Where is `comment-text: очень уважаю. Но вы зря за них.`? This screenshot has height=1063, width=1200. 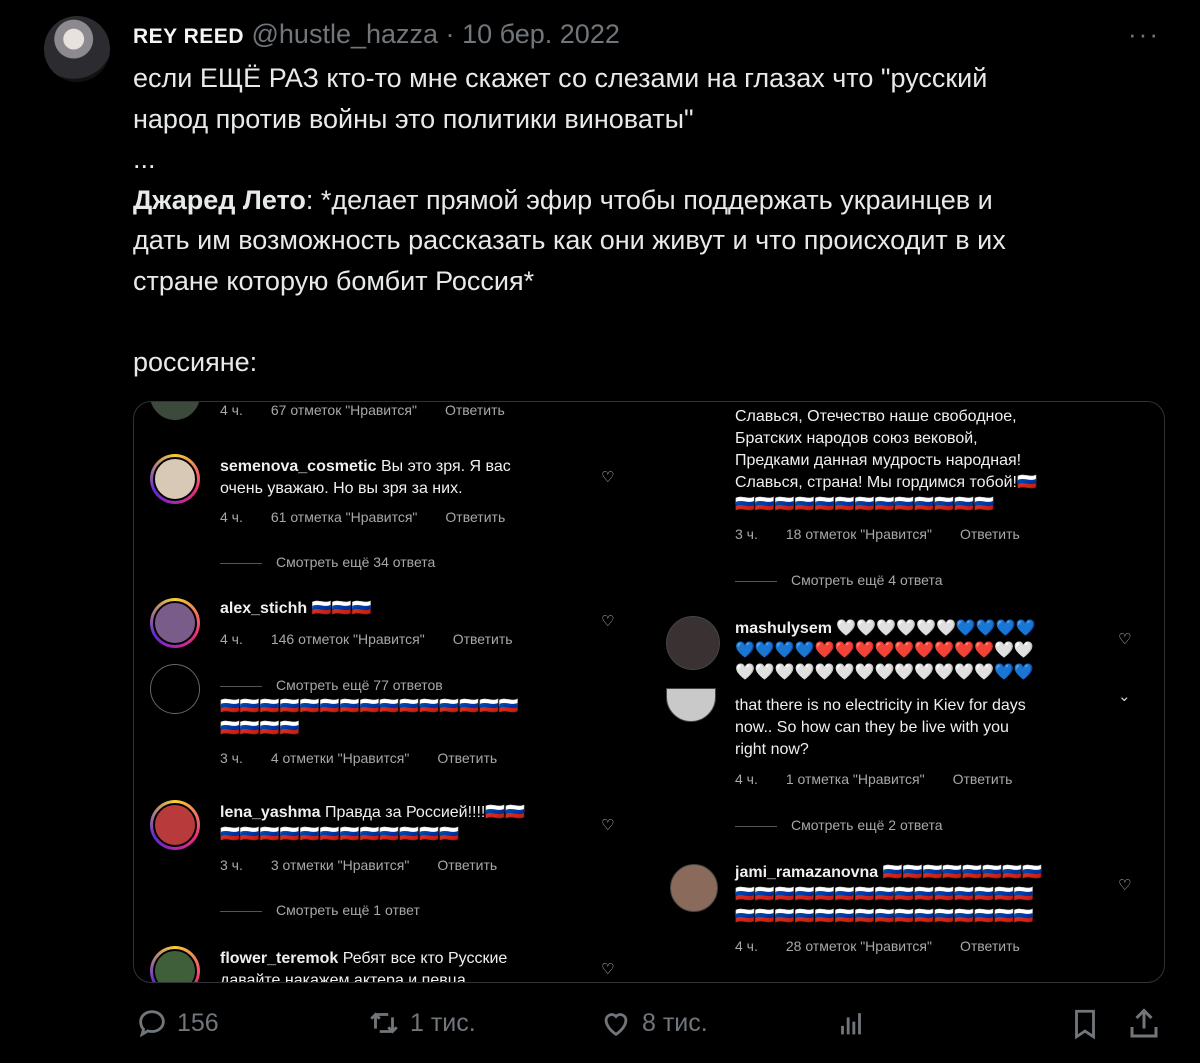
comment-text: очень уважаю. Но вы зря за них. is located at coordinates (341, 488).